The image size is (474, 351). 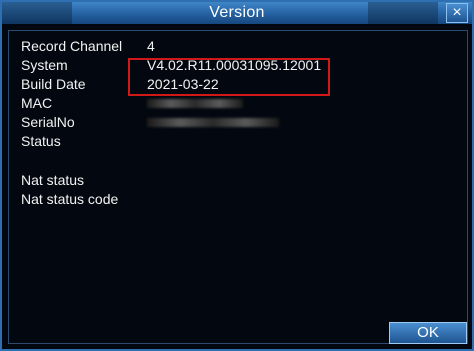 What do you see at coordinates (48, 122) in the screenshot?
I see `serialno-label: SerialNo` at bounding box center [48, 122].